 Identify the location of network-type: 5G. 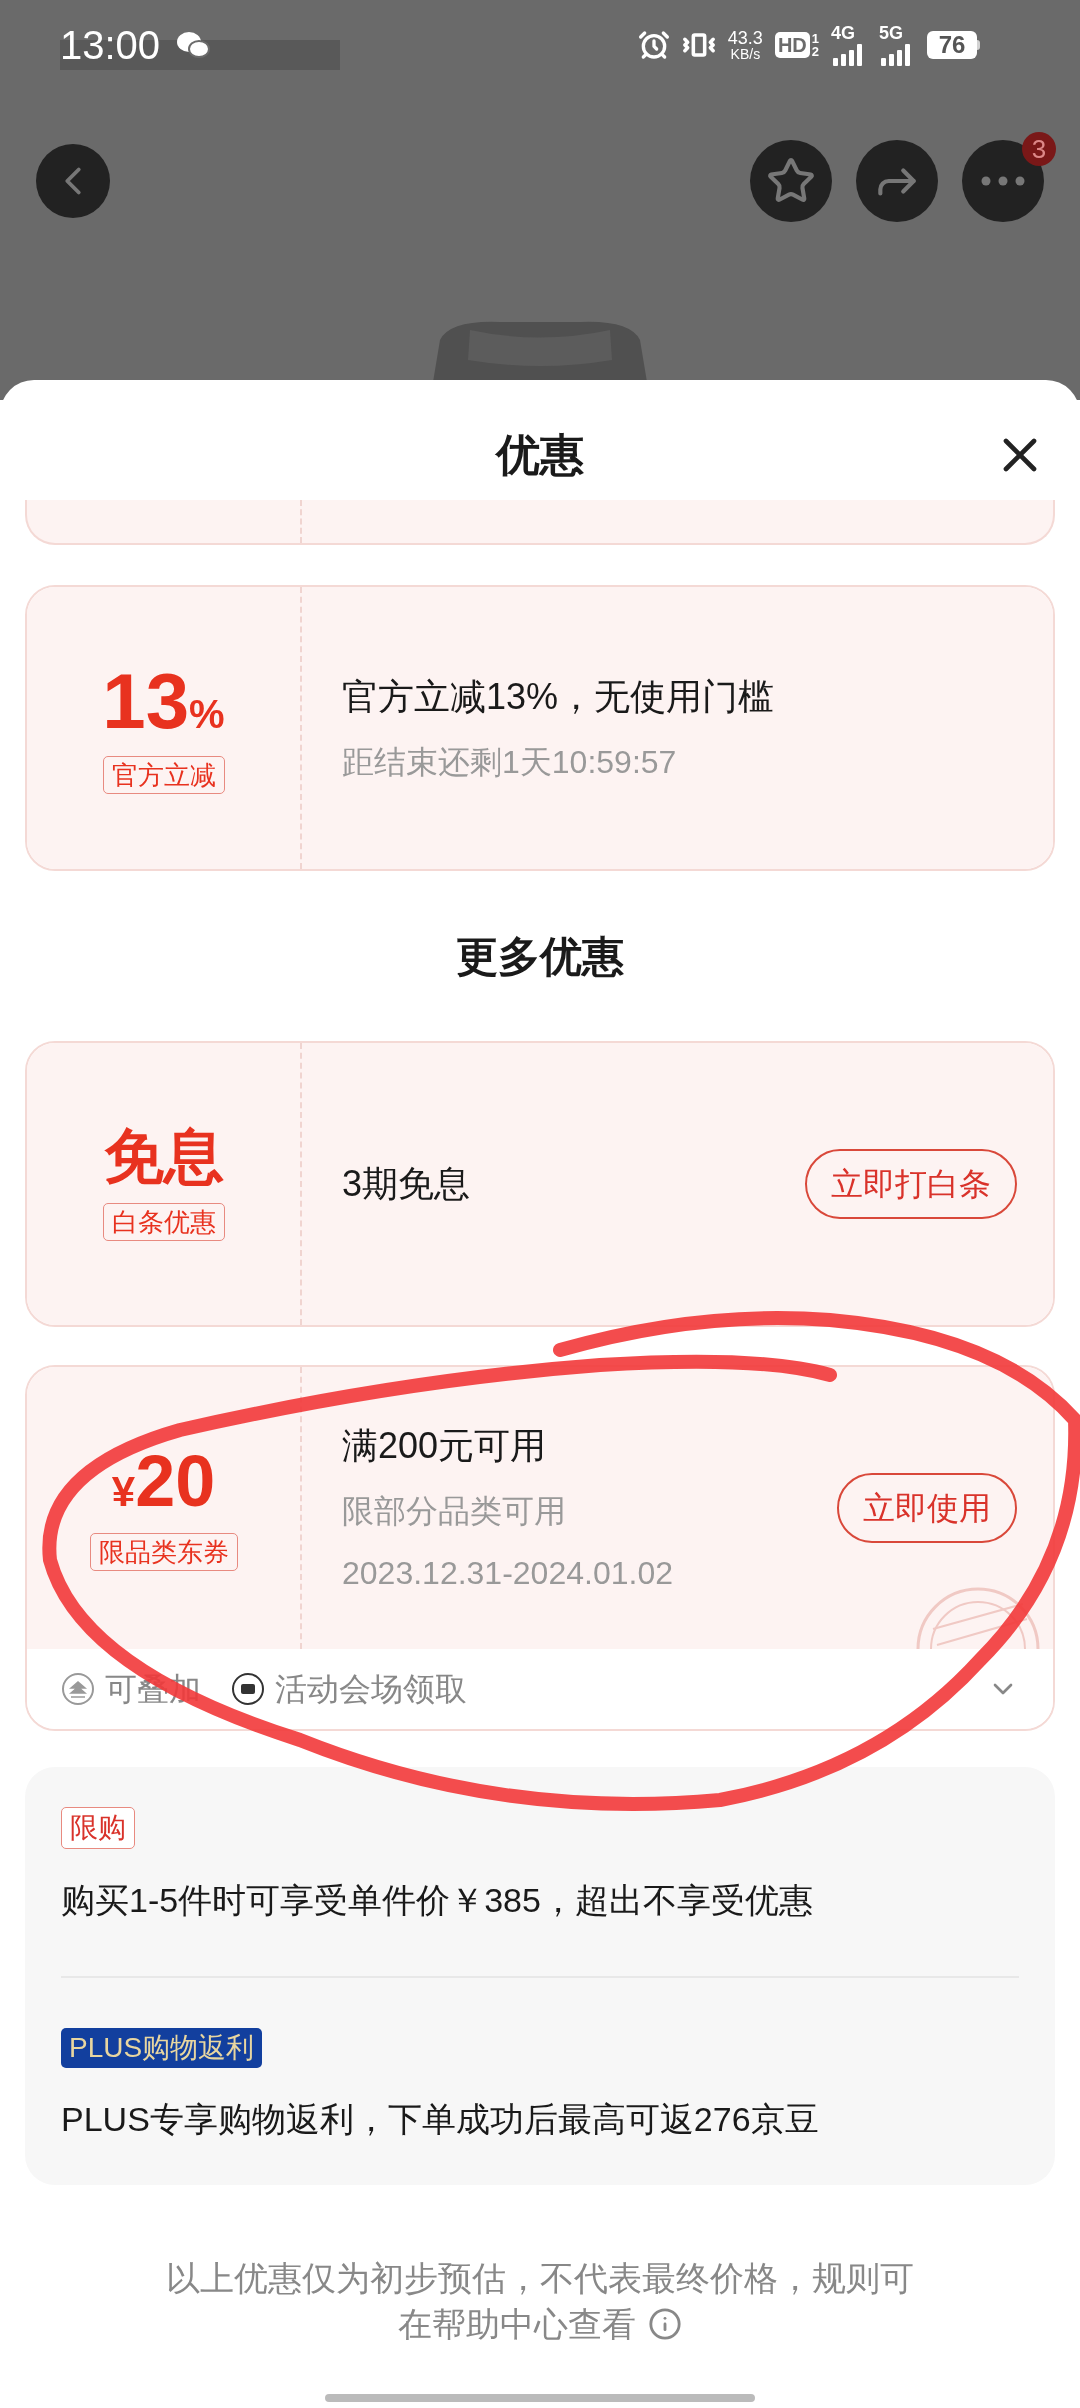
(891, 33).